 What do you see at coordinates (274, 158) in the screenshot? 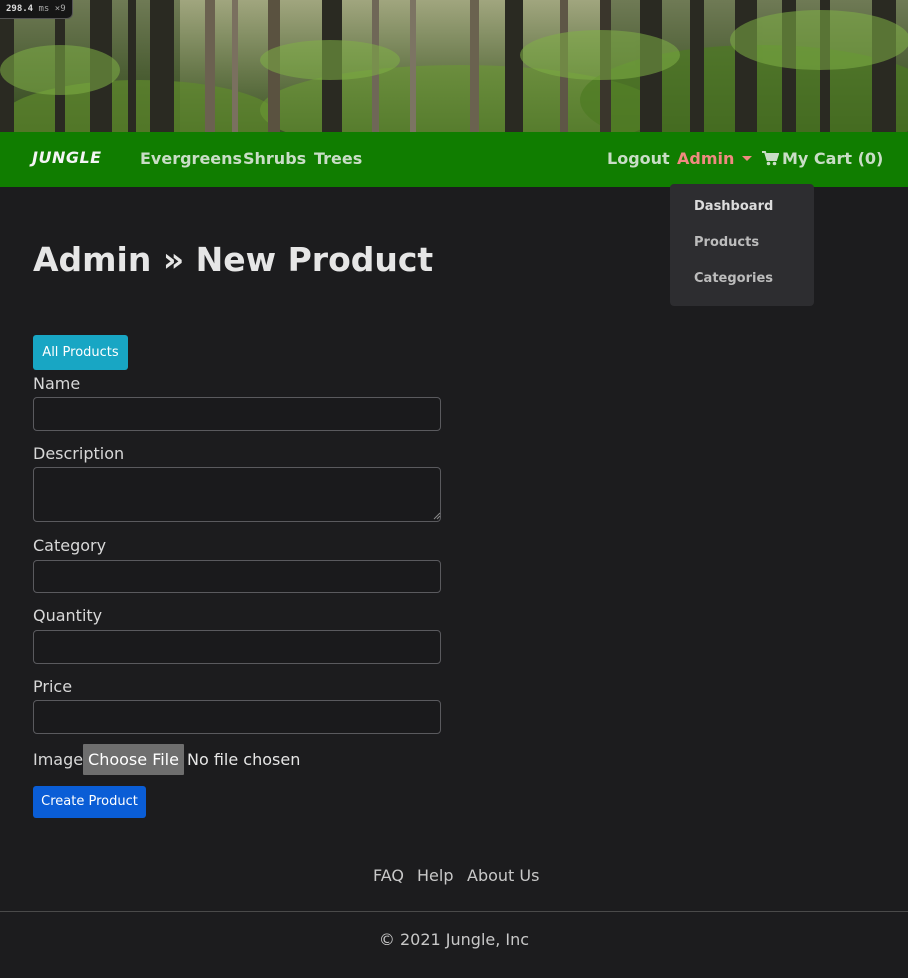
I see `nav-link-shrubs: Shrubs` at bounding box center [274, 158].